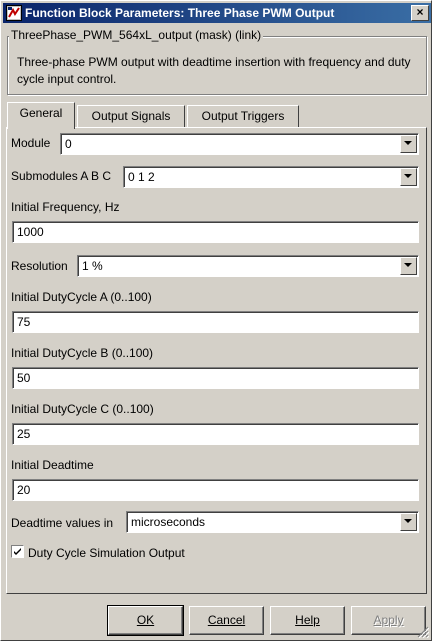 This screenshot has height=641, width=432. I want to click on initial-frequency-value: 1000, so click(30, 232).